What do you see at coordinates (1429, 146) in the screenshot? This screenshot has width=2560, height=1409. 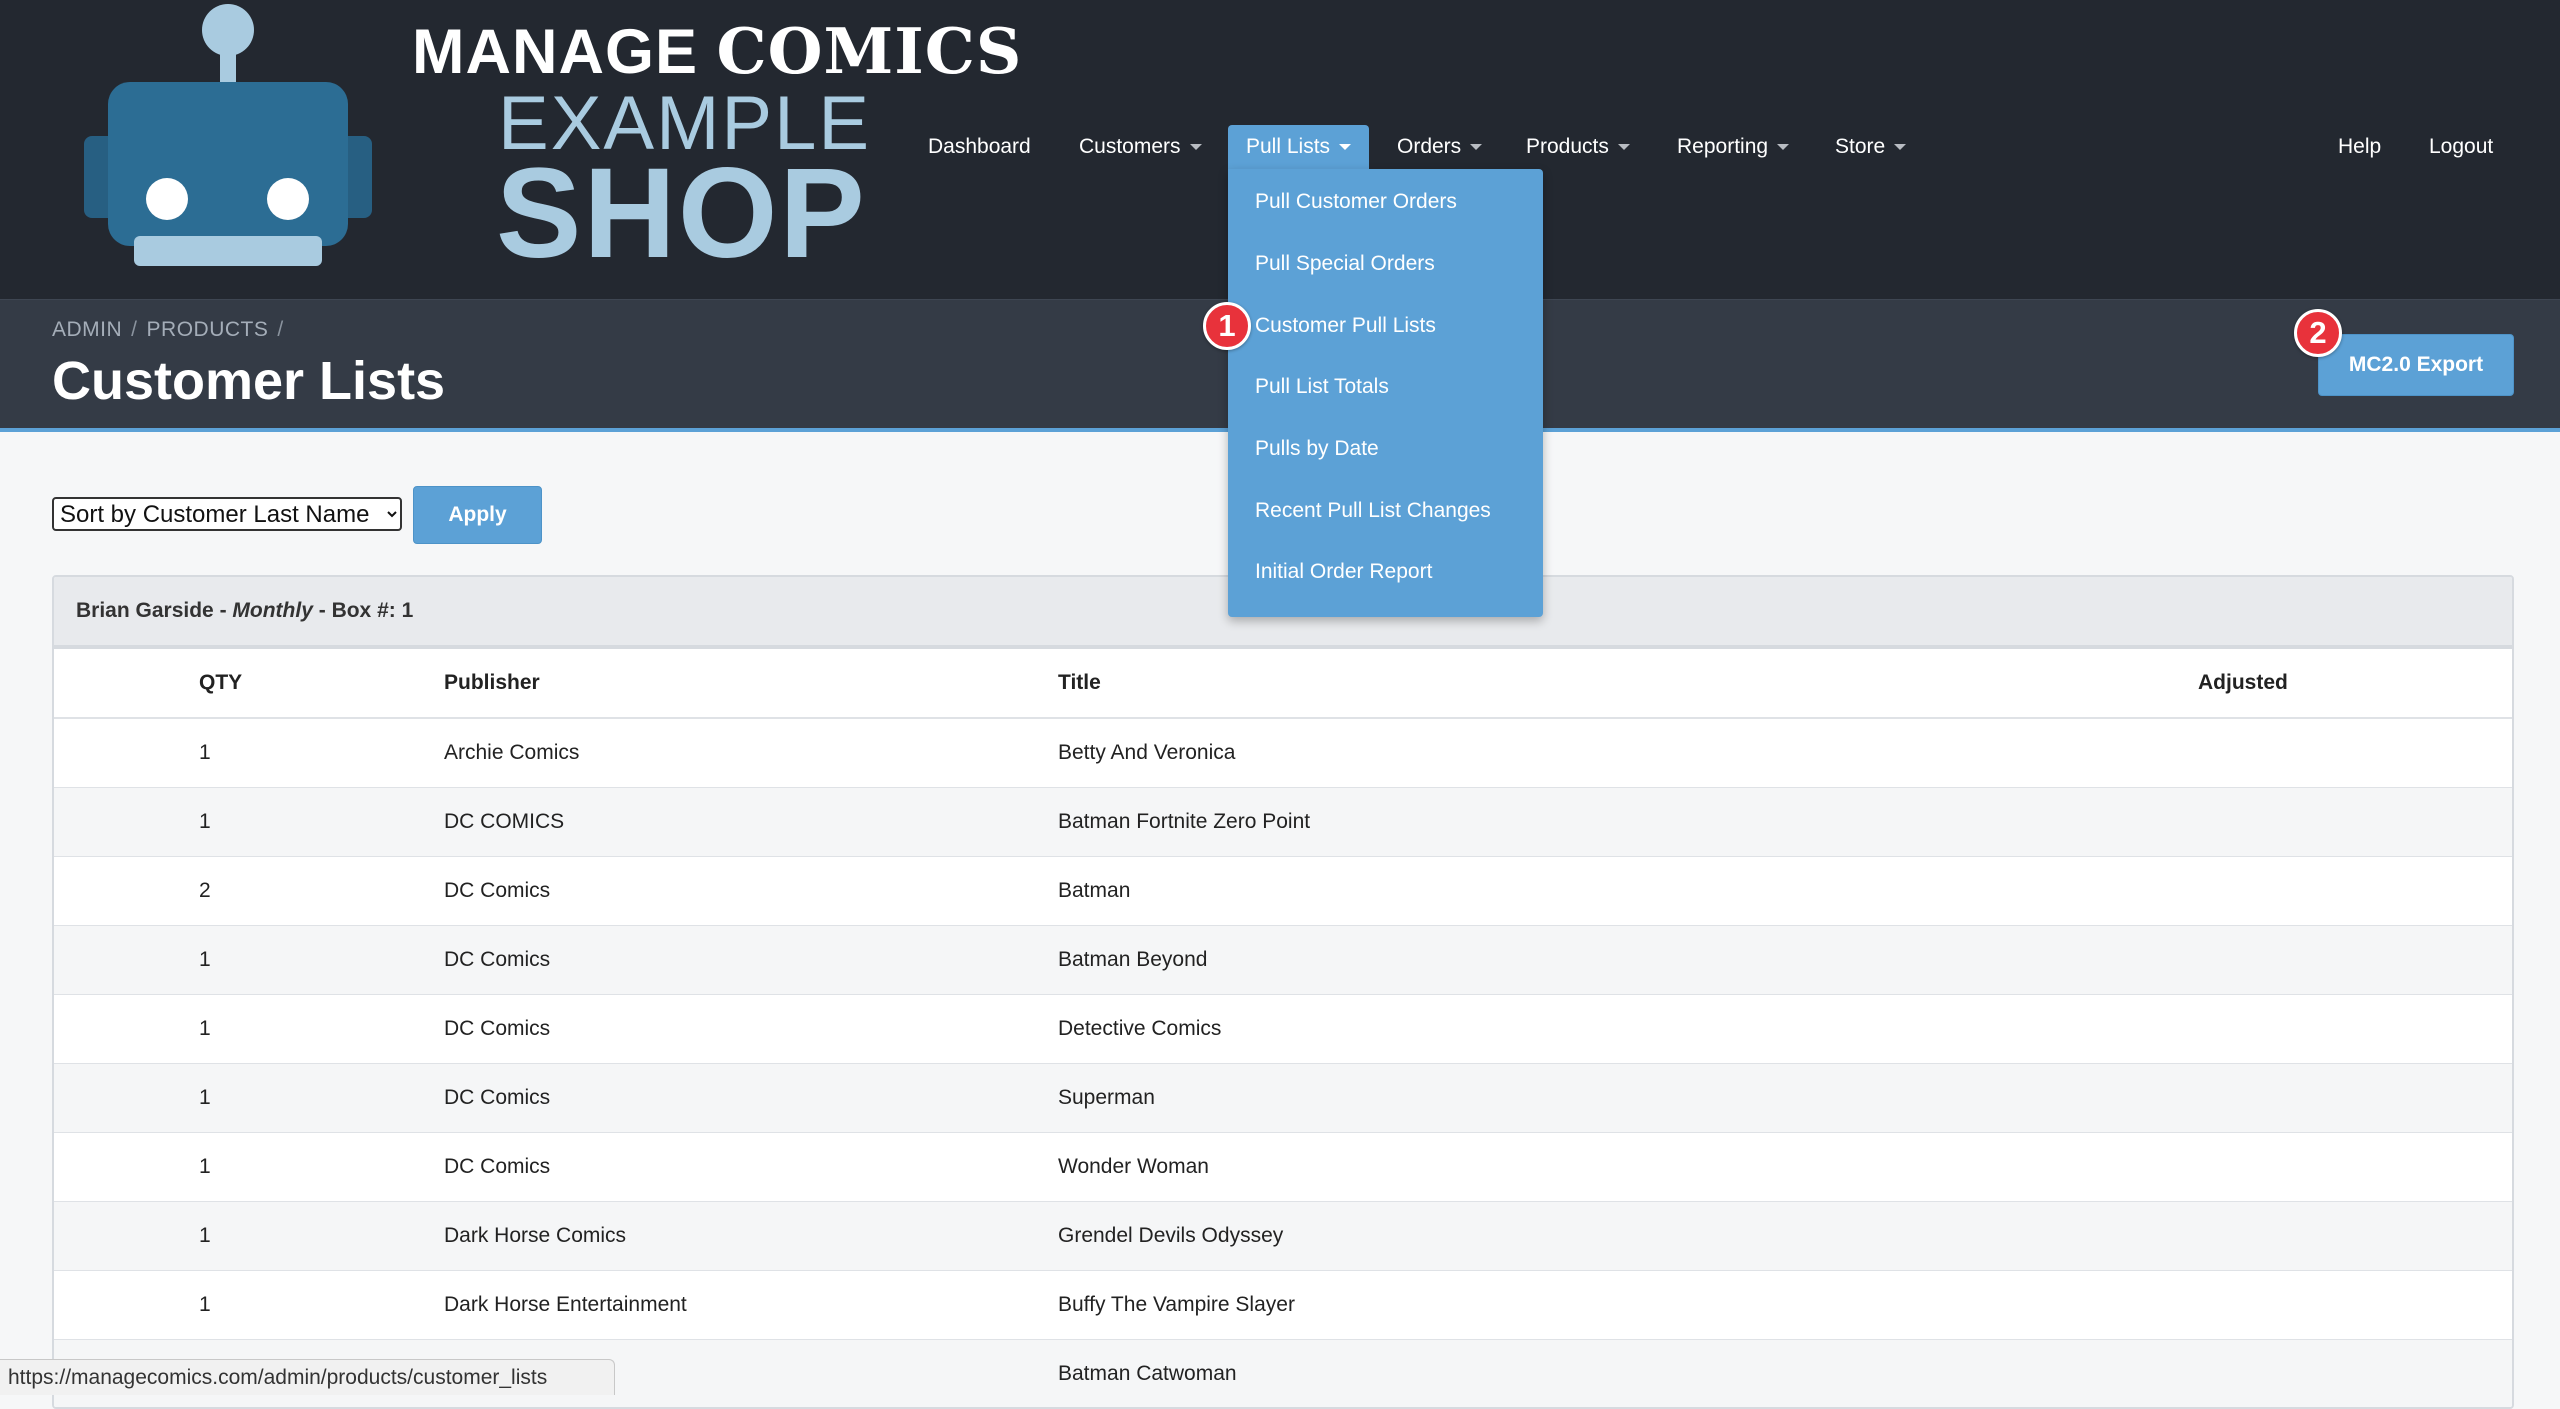 I see `nav-orders-label: Orders` at bounding box center [1429, 146].